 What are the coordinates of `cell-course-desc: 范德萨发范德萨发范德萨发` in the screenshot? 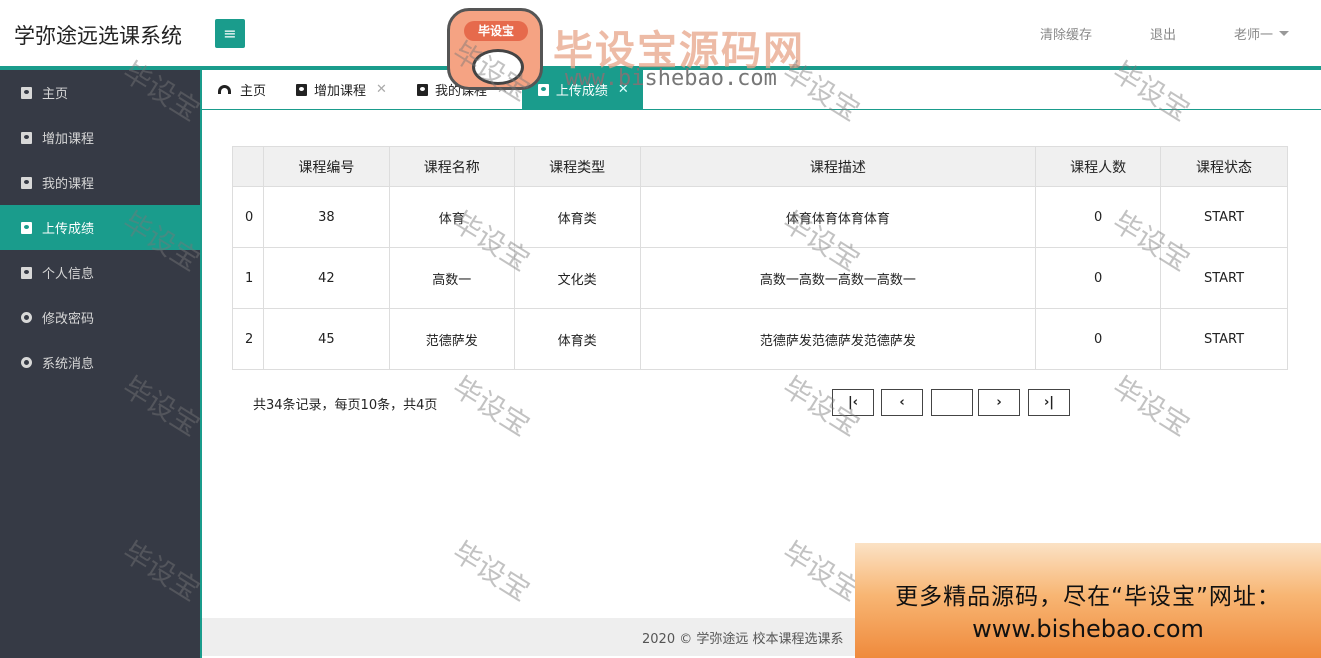 It's located at (838, 339).